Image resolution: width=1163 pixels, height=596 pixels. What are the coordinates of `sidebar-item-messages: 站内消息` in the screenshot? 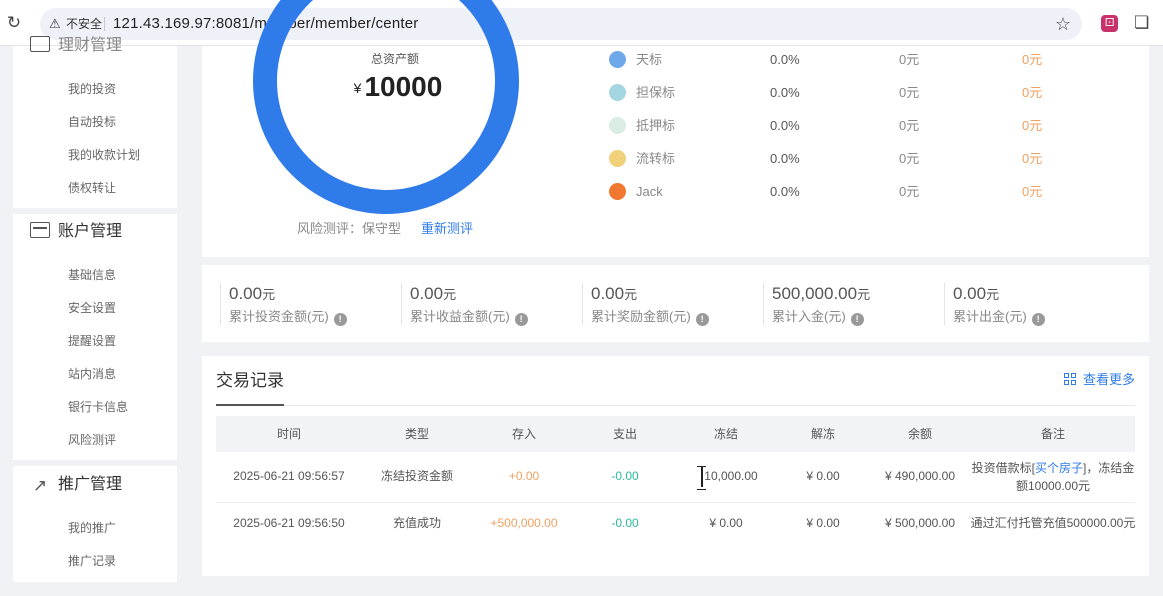 It's located at (92, 374).